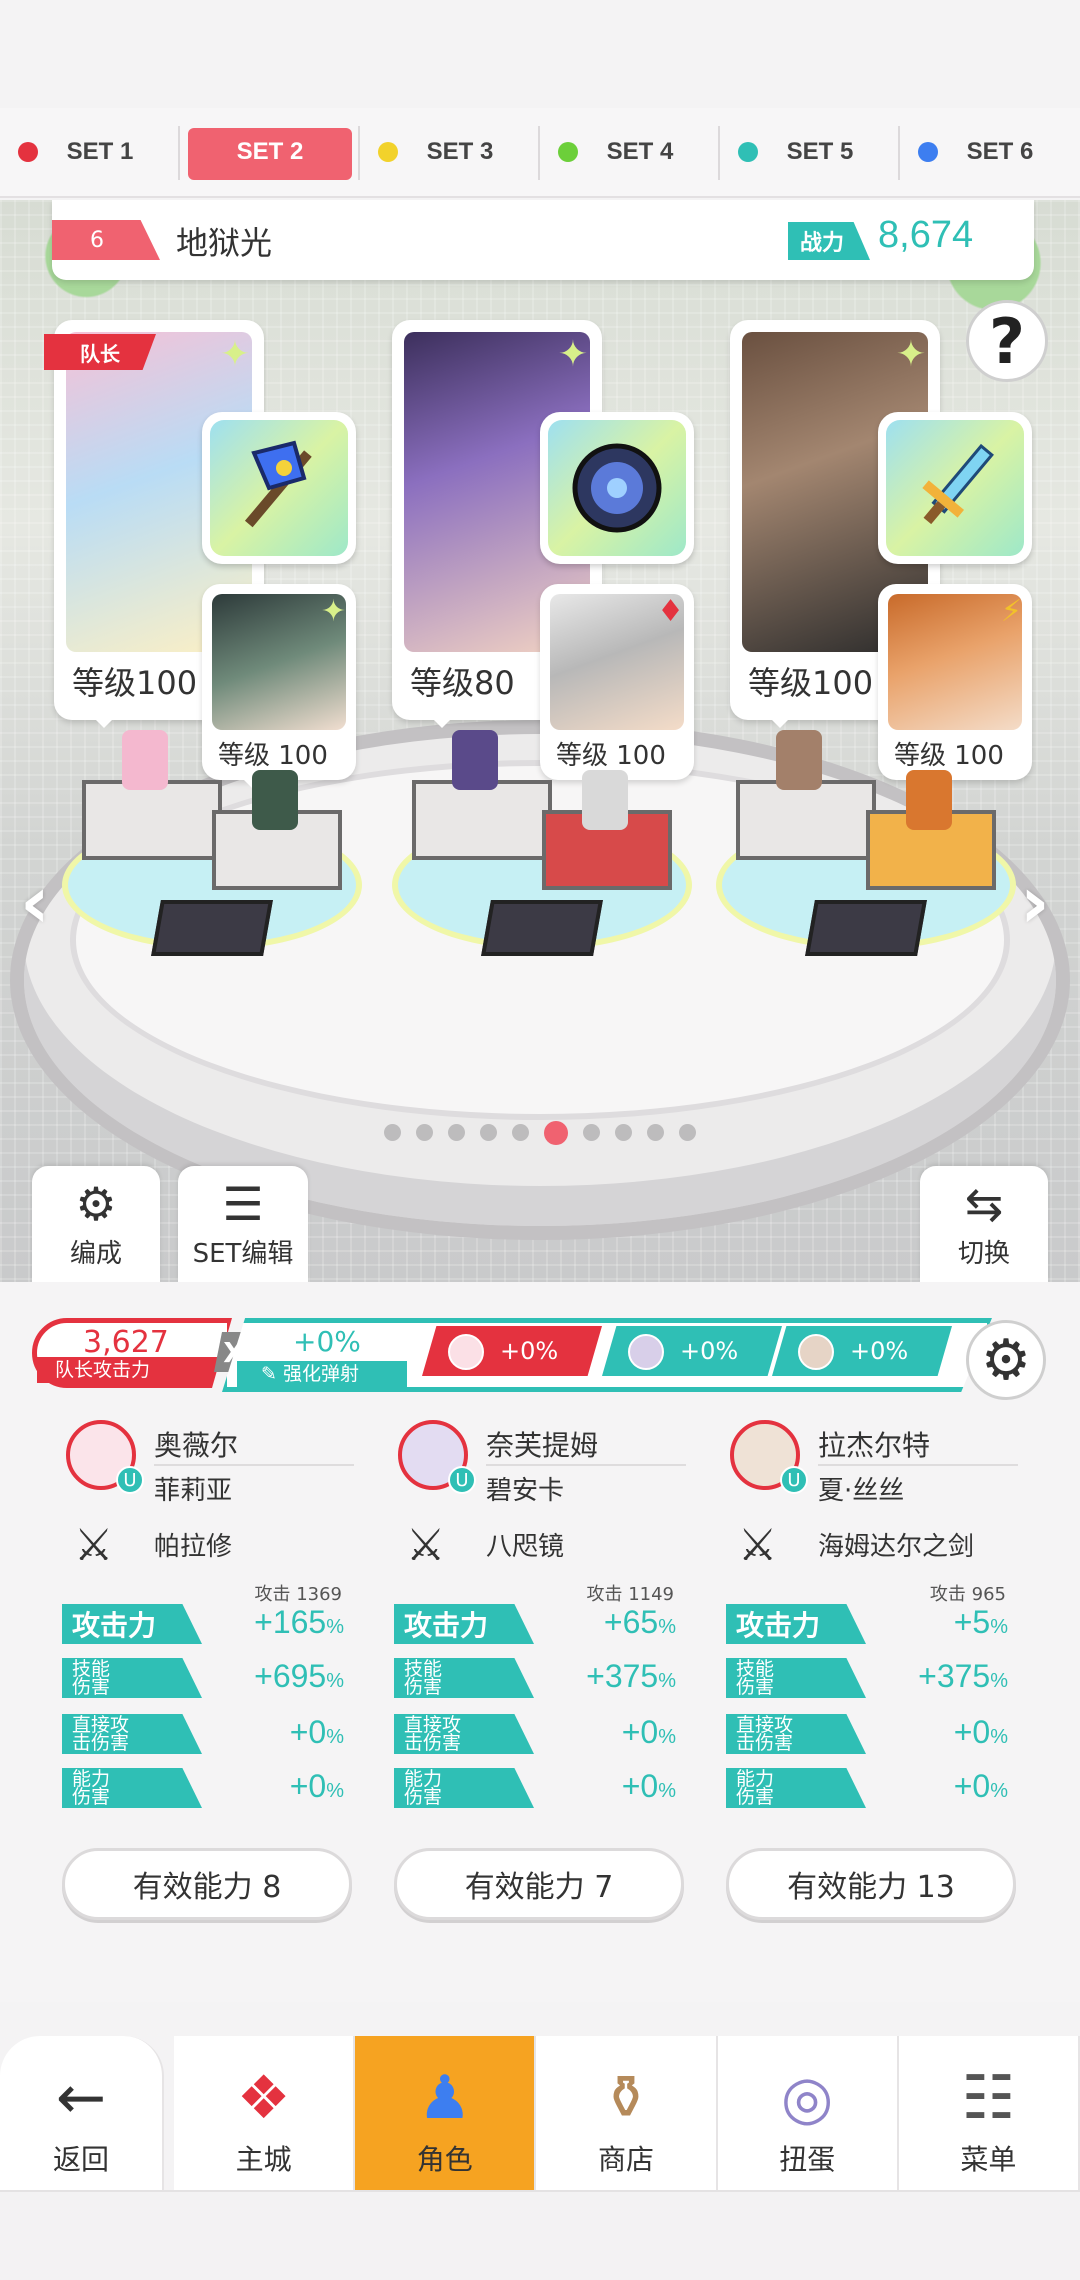 This screenshot has height=2280, width=1080. I want to click on support-character-3: ⚡ 等级 100, so click(955, 686).